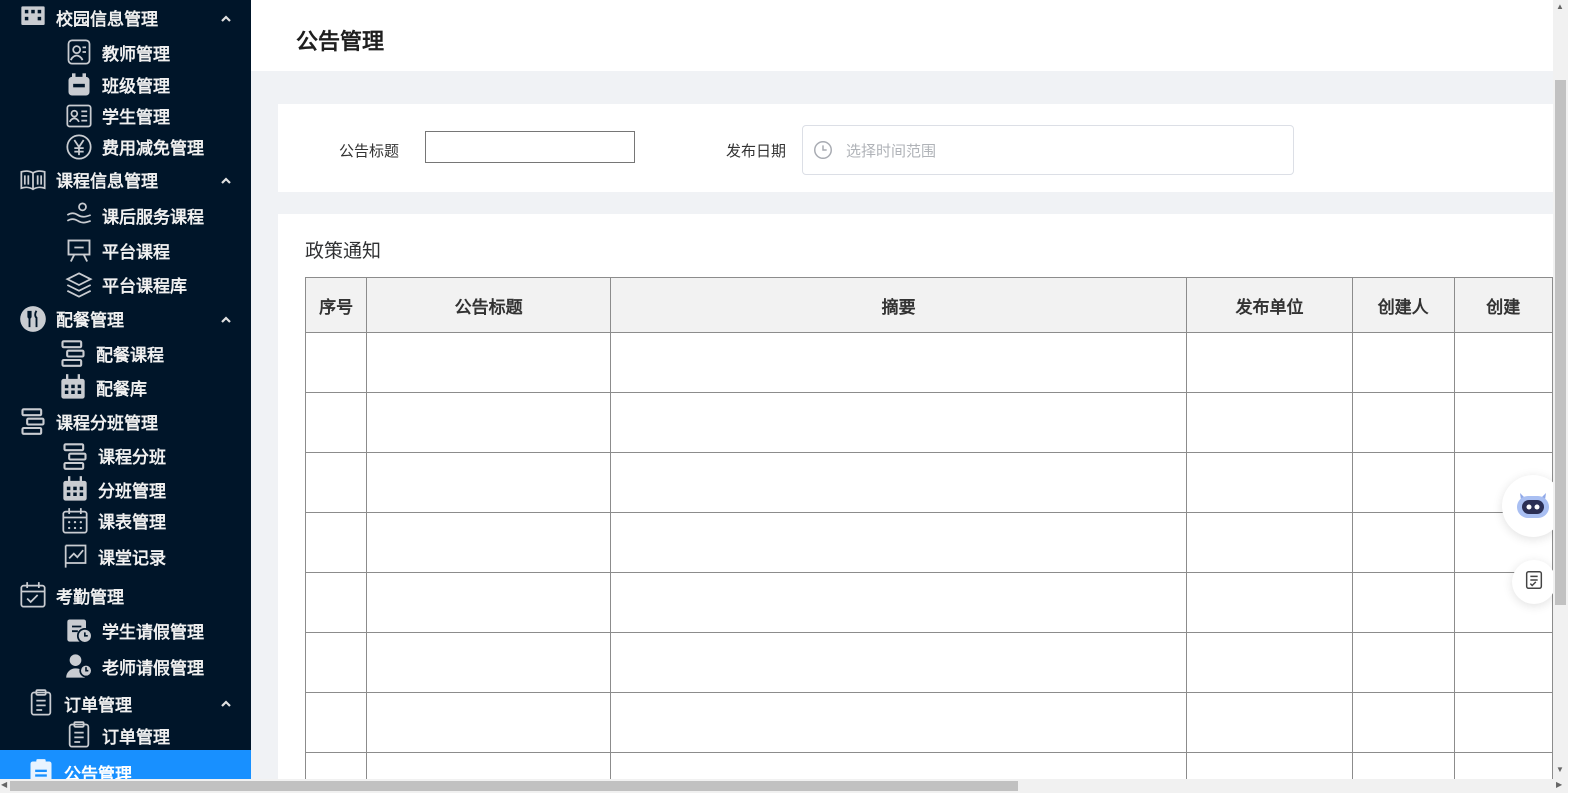 The width and height of the screenshot is (1596, 807). What do you see at coordinates (902, 35) in the screenshot?
I see `page-header: 公告管理` at bounding box center [902, 35].